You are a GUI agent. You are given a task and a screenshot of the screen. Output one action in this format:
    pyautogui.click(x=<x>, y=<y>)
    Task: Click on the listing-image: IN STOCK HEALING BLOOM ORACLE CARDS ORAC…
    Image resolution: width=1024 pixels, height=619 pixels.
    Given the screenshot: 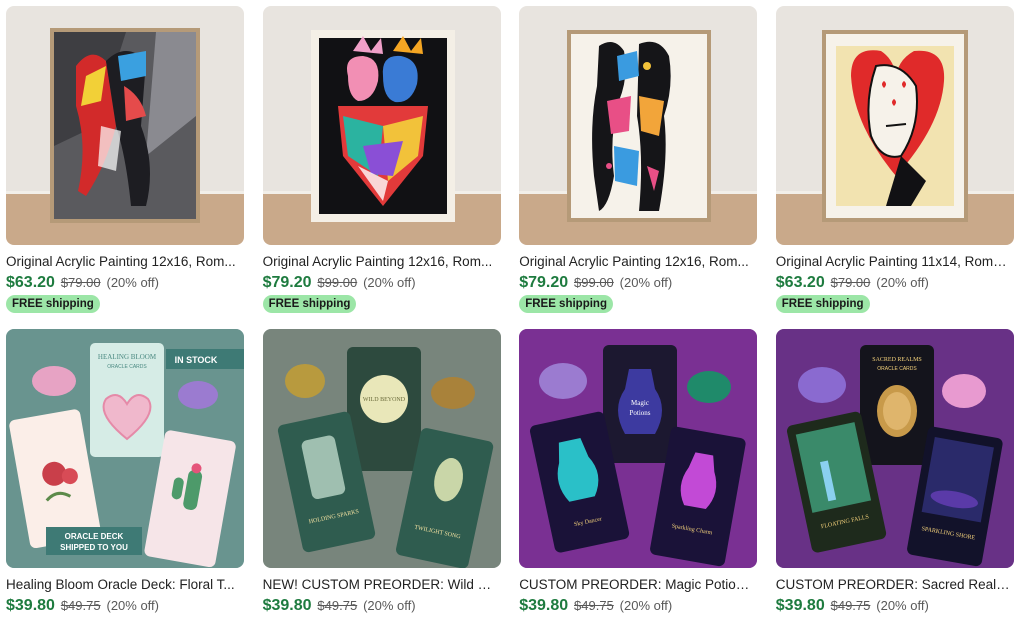 What is the action you would take?
    pyautogui.click(x=125, y=448)
    